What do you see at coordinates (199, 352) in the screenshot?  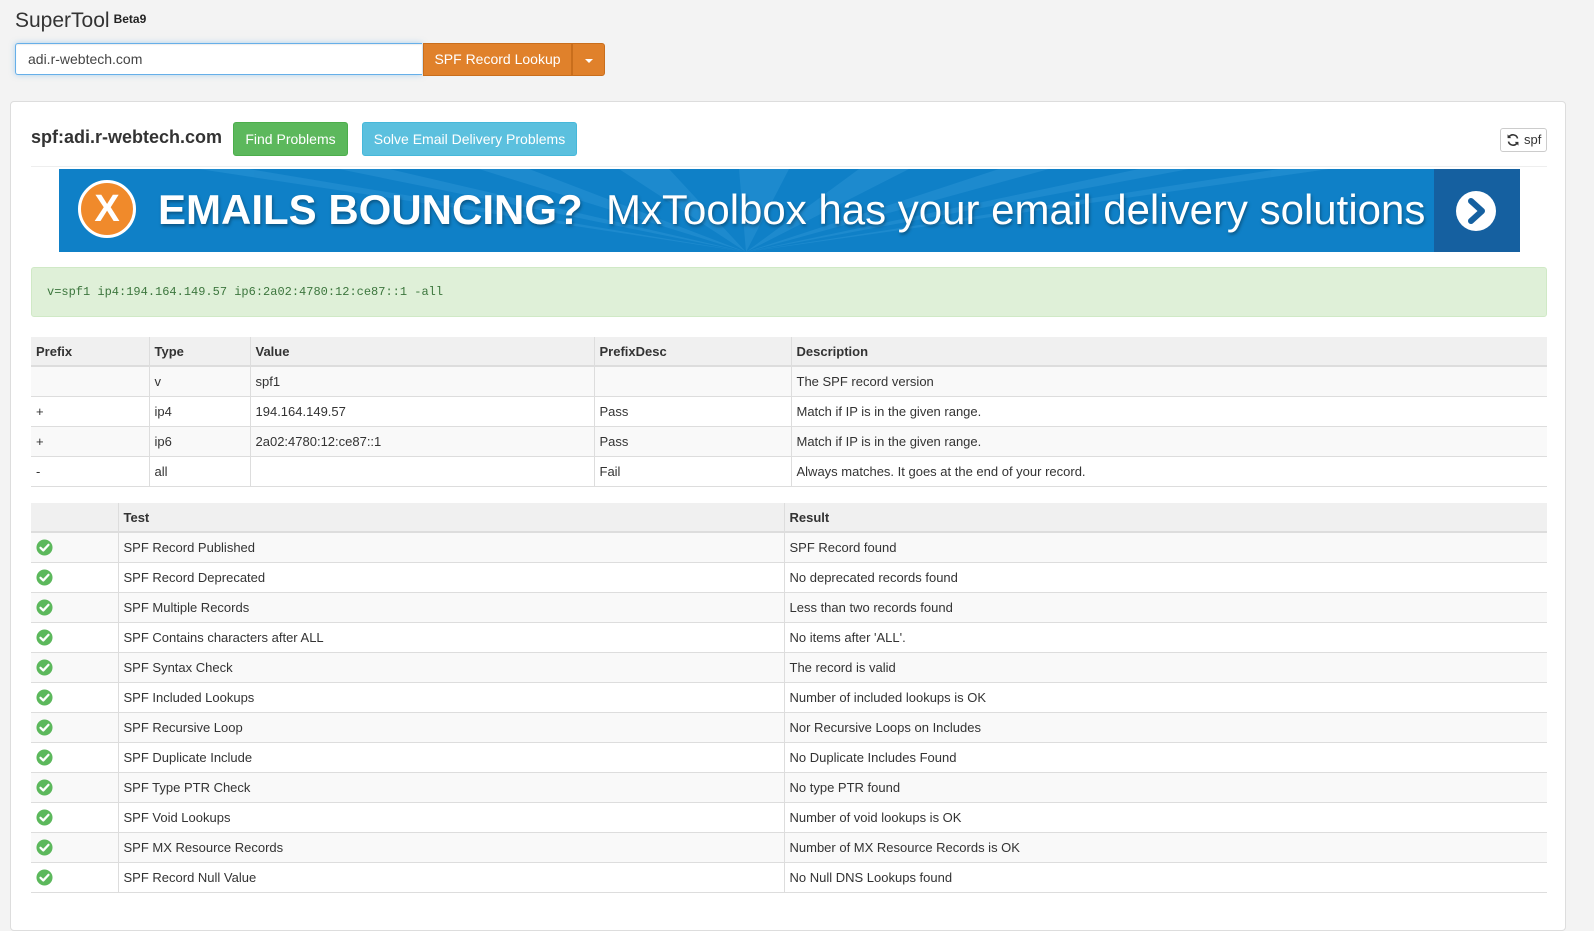 I see `column-header-type: Type` at bounding box center [199, 352].